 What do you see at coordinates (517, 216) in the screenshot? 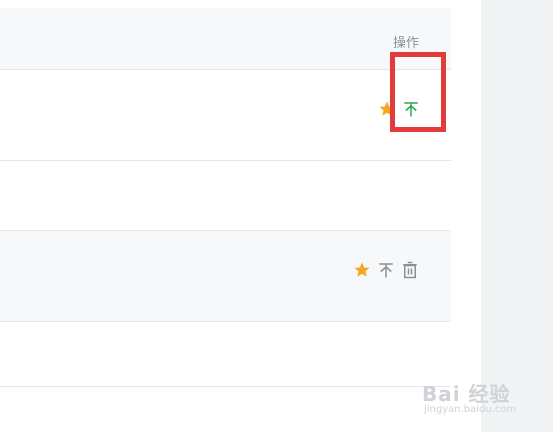
I see `right-side-panel` at bounding box center [517, 216].